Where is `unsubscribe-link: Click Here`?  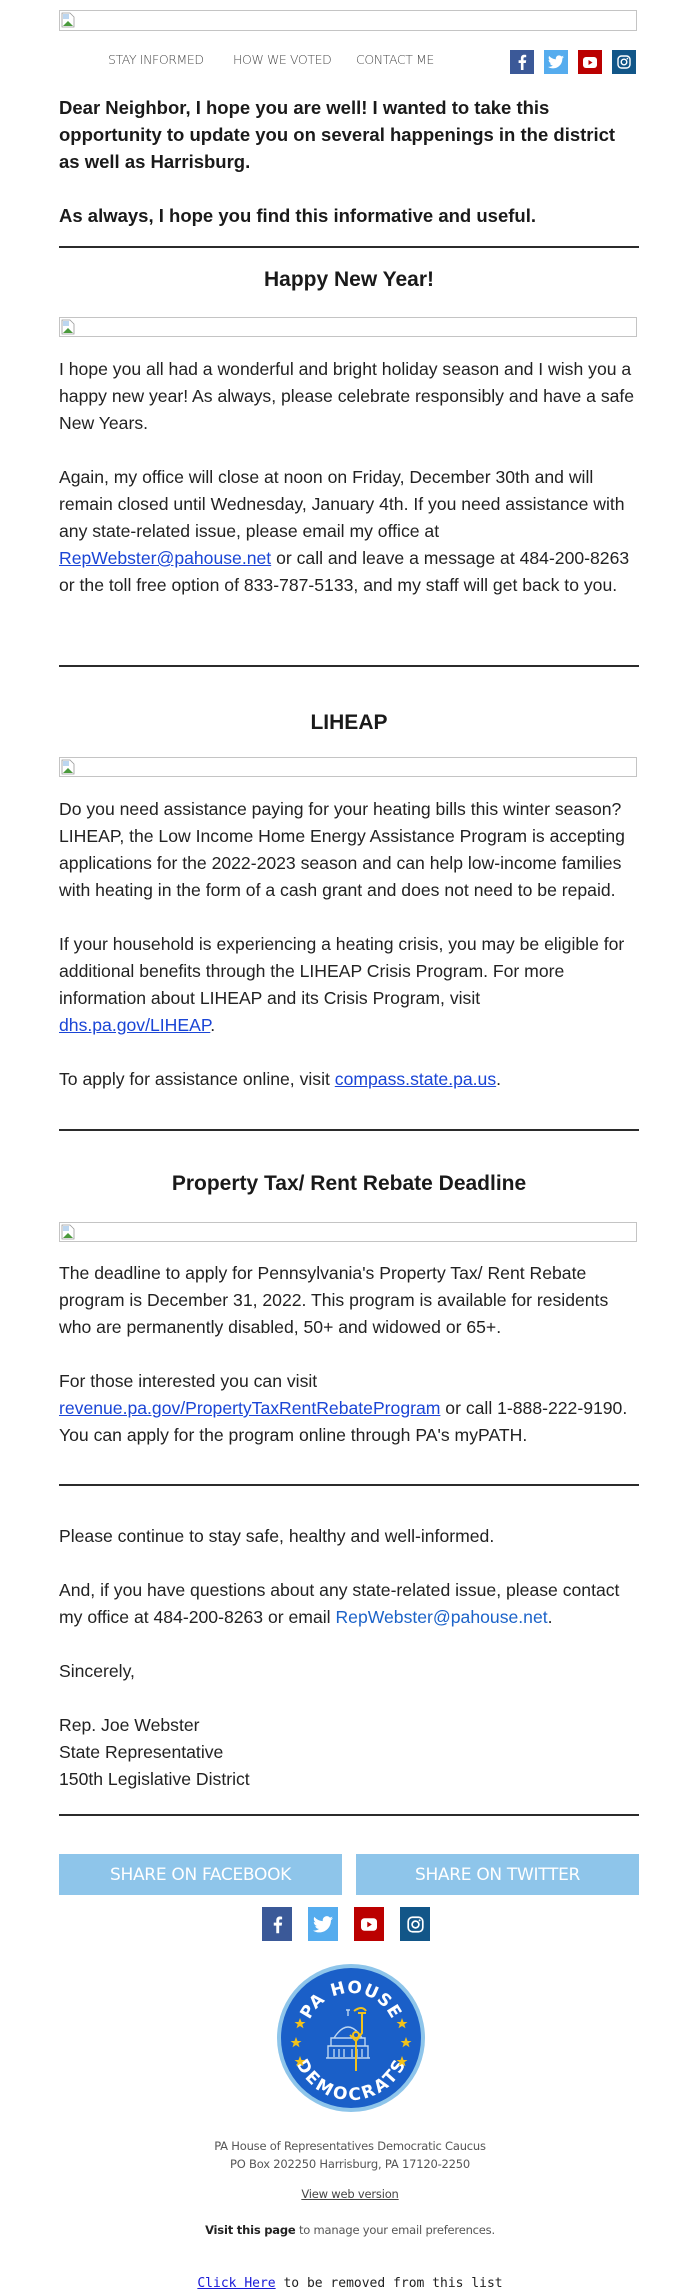
unsubscribe-link: Click Here is located at coordinates (236, 2283).